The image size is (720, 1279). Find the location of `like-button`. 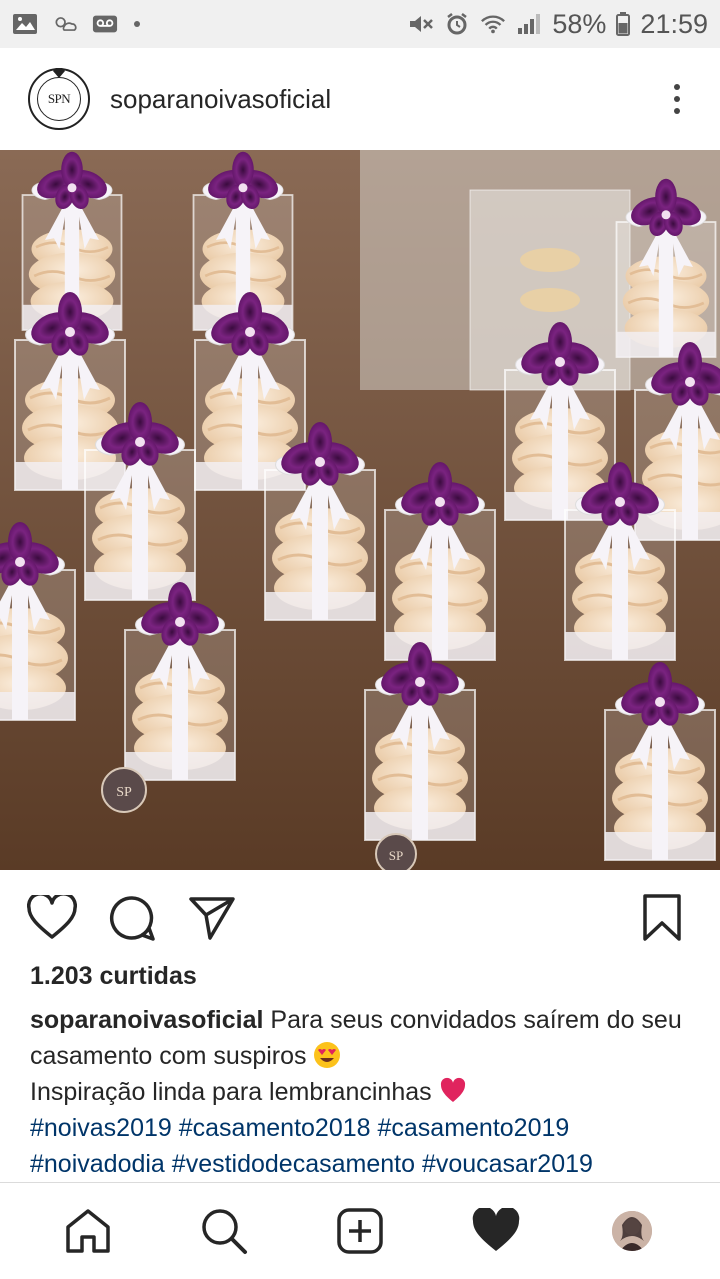

like-button is located at coordinates (52, 918).